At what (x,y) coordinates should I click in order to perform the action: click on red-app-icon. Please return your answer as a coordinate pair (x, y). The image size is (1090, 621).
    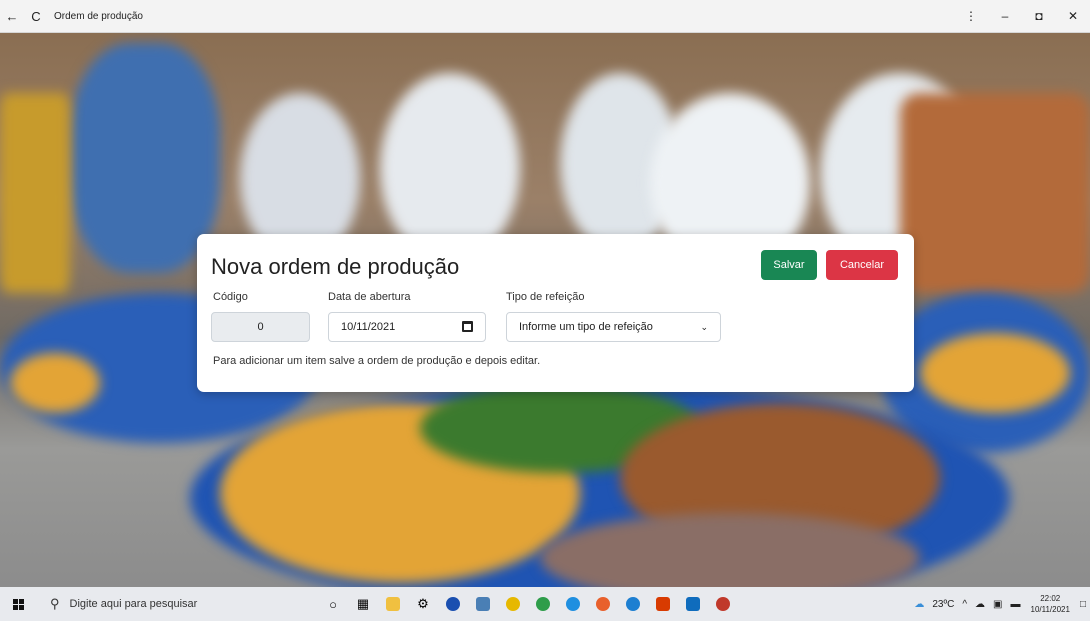
    Looking at the image, I should click on (723, 604).